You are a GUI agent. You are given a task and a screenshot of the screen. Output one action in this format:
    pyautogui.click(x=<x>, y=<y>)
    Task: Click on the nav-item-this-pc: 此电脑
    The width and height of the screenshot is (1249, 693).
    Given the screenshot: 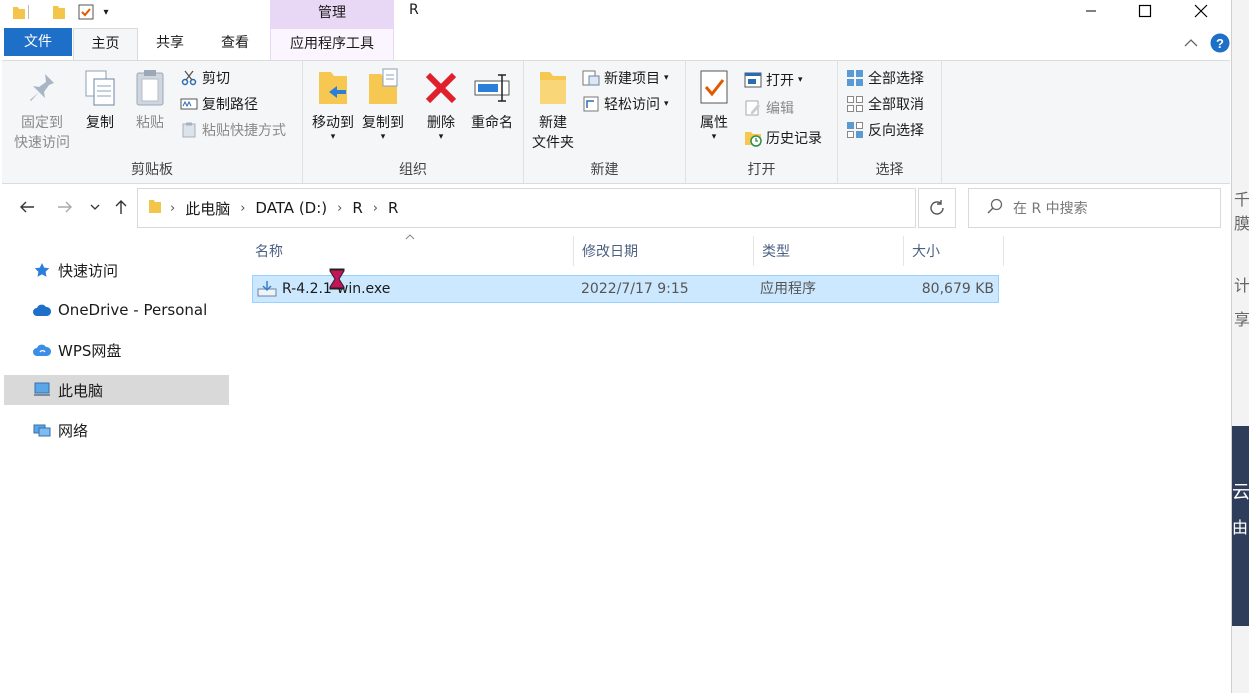 What is the action you would take?
    pyautogui.click(x=116, y=390)
    